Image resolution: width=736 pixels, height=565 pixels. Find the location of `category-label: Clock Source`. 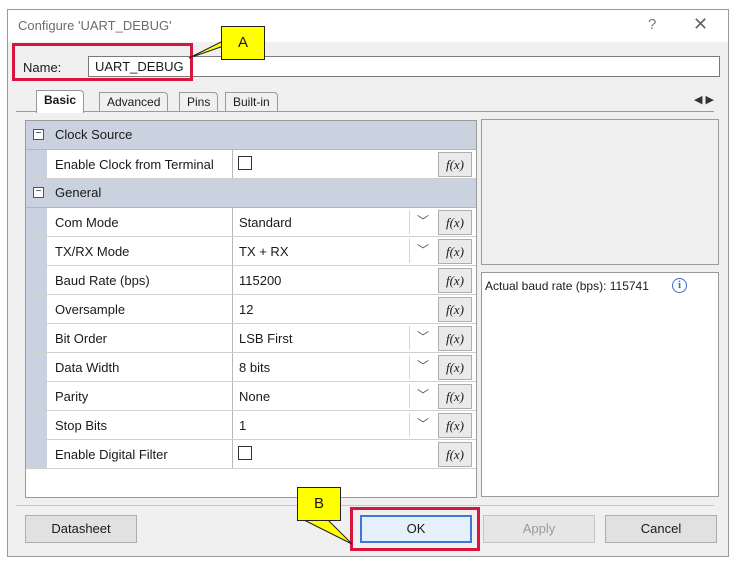

category-label: Clock Source is located at coordinates (94, 134).